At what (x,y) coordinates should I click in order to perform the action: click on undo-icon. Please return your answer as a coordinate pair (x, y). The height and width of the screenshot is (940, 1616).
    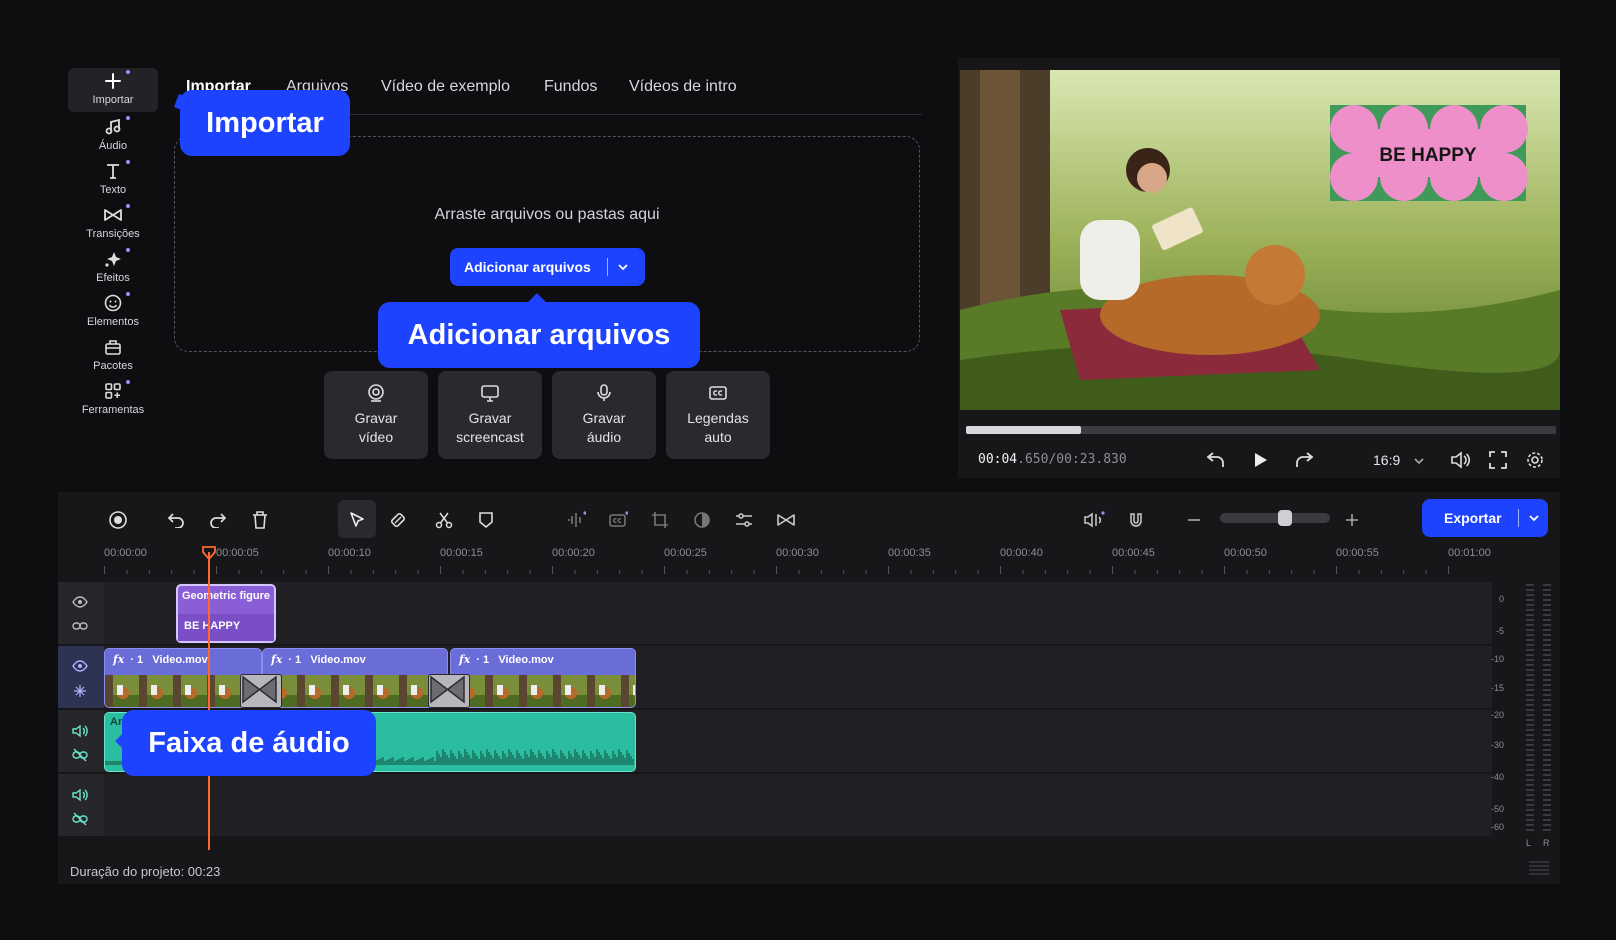
    Looking at the image, I should click on (176, 520).